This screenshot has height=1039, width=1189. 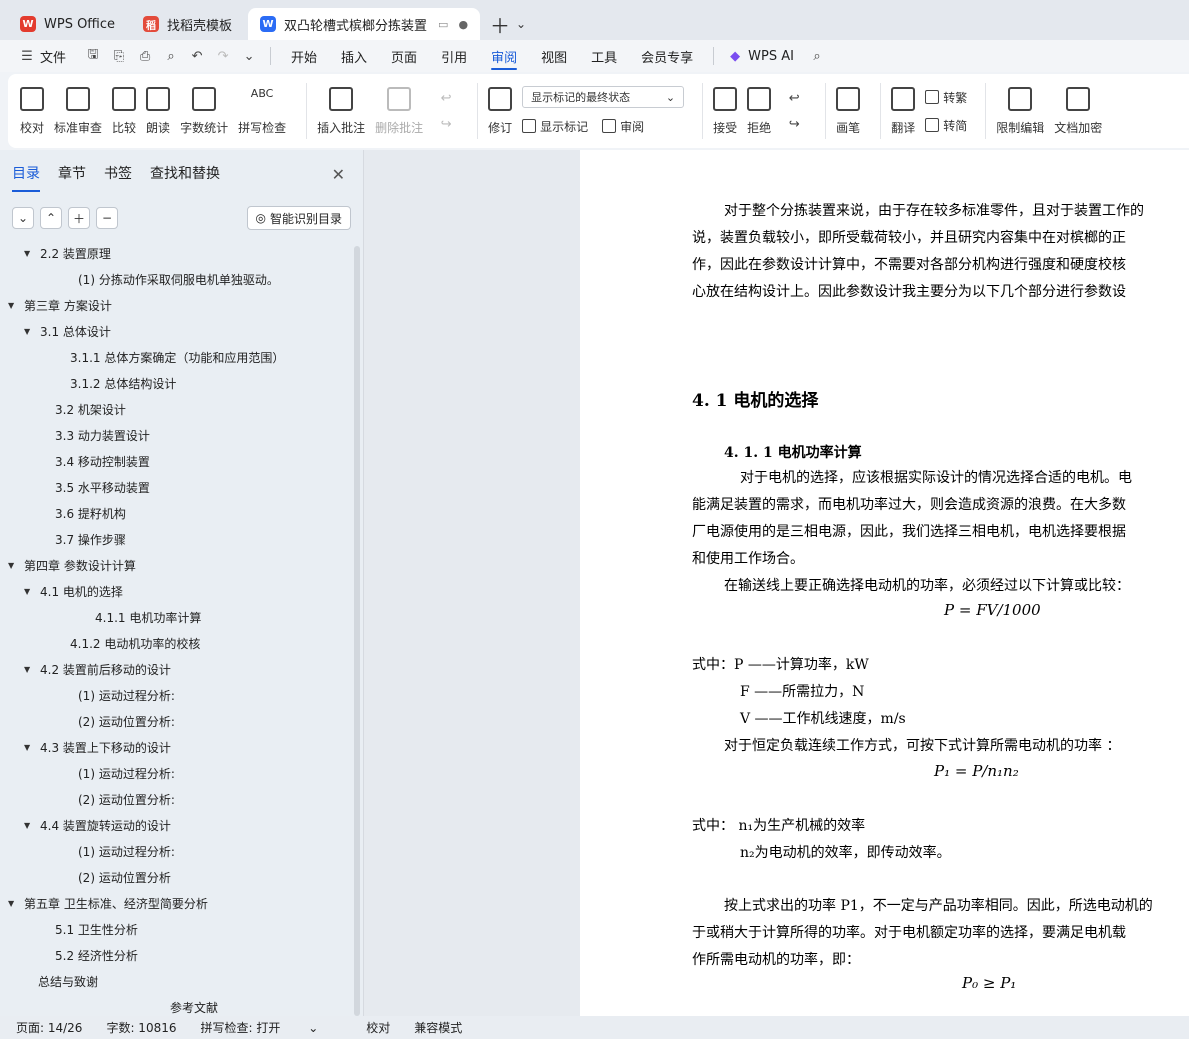 I want to click on file-menu: 文件, so click(x=53, y=56).